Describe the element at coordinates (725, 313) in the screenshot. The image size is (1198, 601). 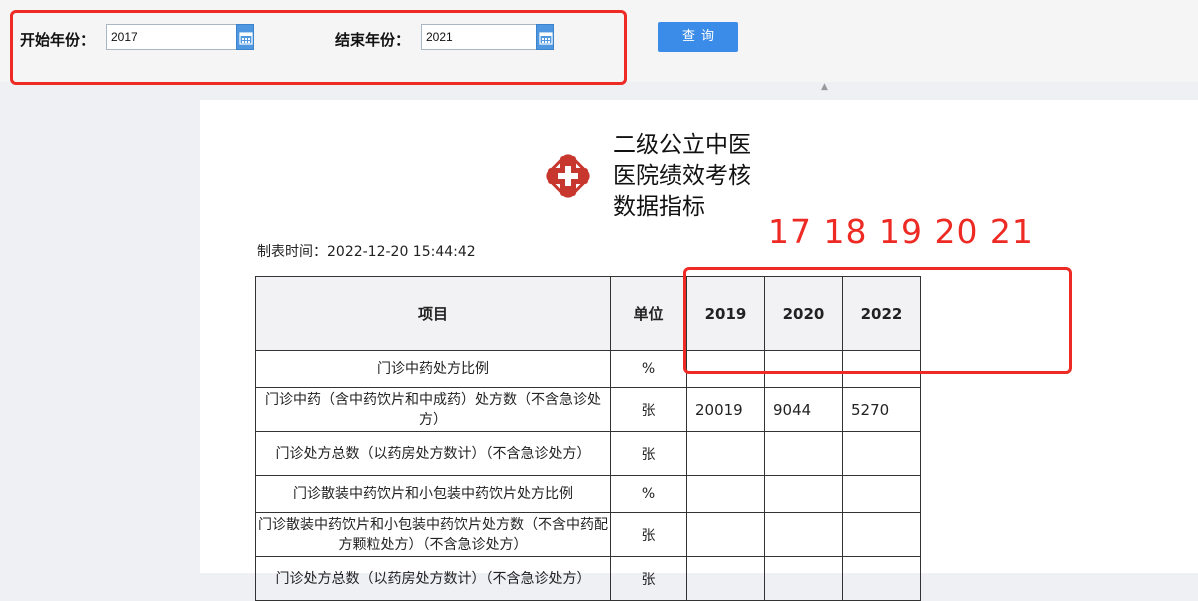
I see `header-year: 2019` at that location.